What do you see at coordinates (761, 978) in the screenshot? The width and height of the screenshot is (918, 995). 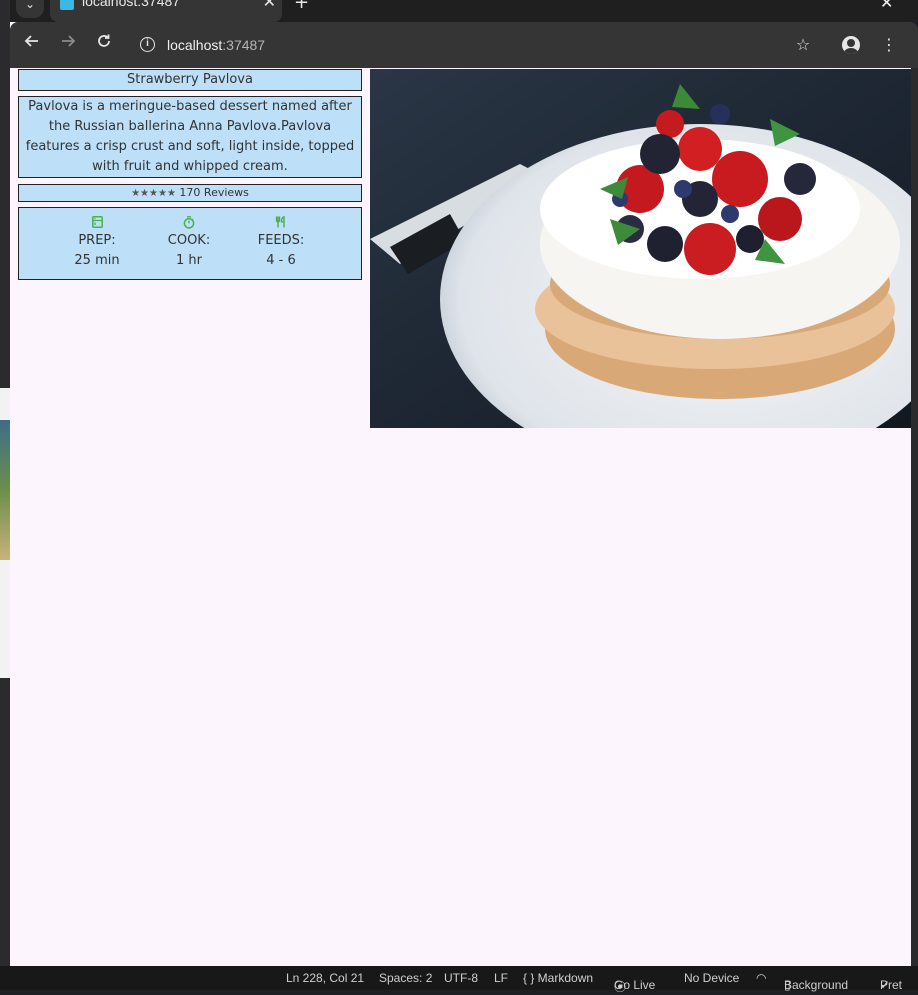 I see `spinner-icon: ◠` at bounding box center [761, 978].